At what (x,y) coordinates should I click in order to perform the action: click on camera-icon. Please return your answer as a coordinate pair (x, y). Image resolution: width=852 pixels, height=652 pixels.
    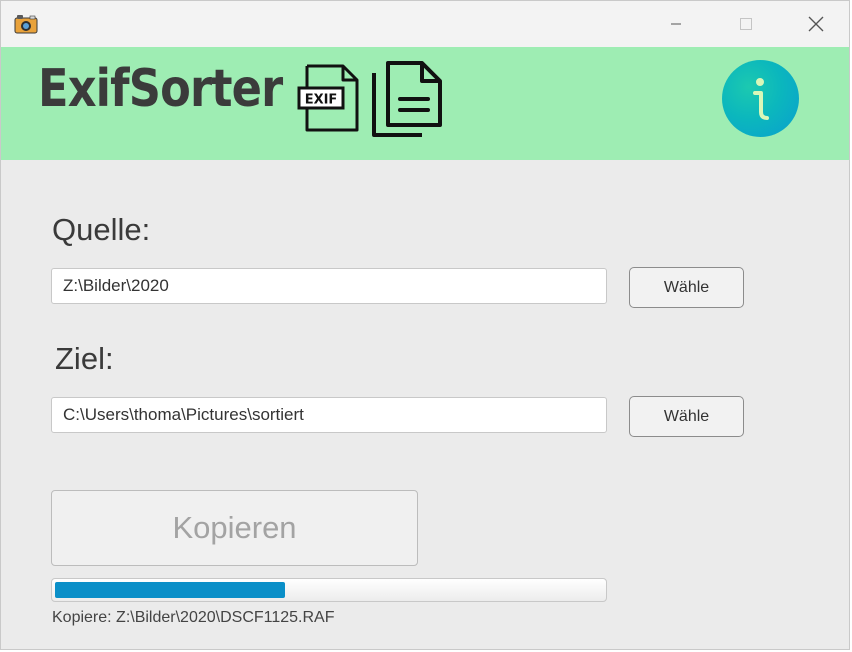
    Looking at the image, I should click on (26, 24).